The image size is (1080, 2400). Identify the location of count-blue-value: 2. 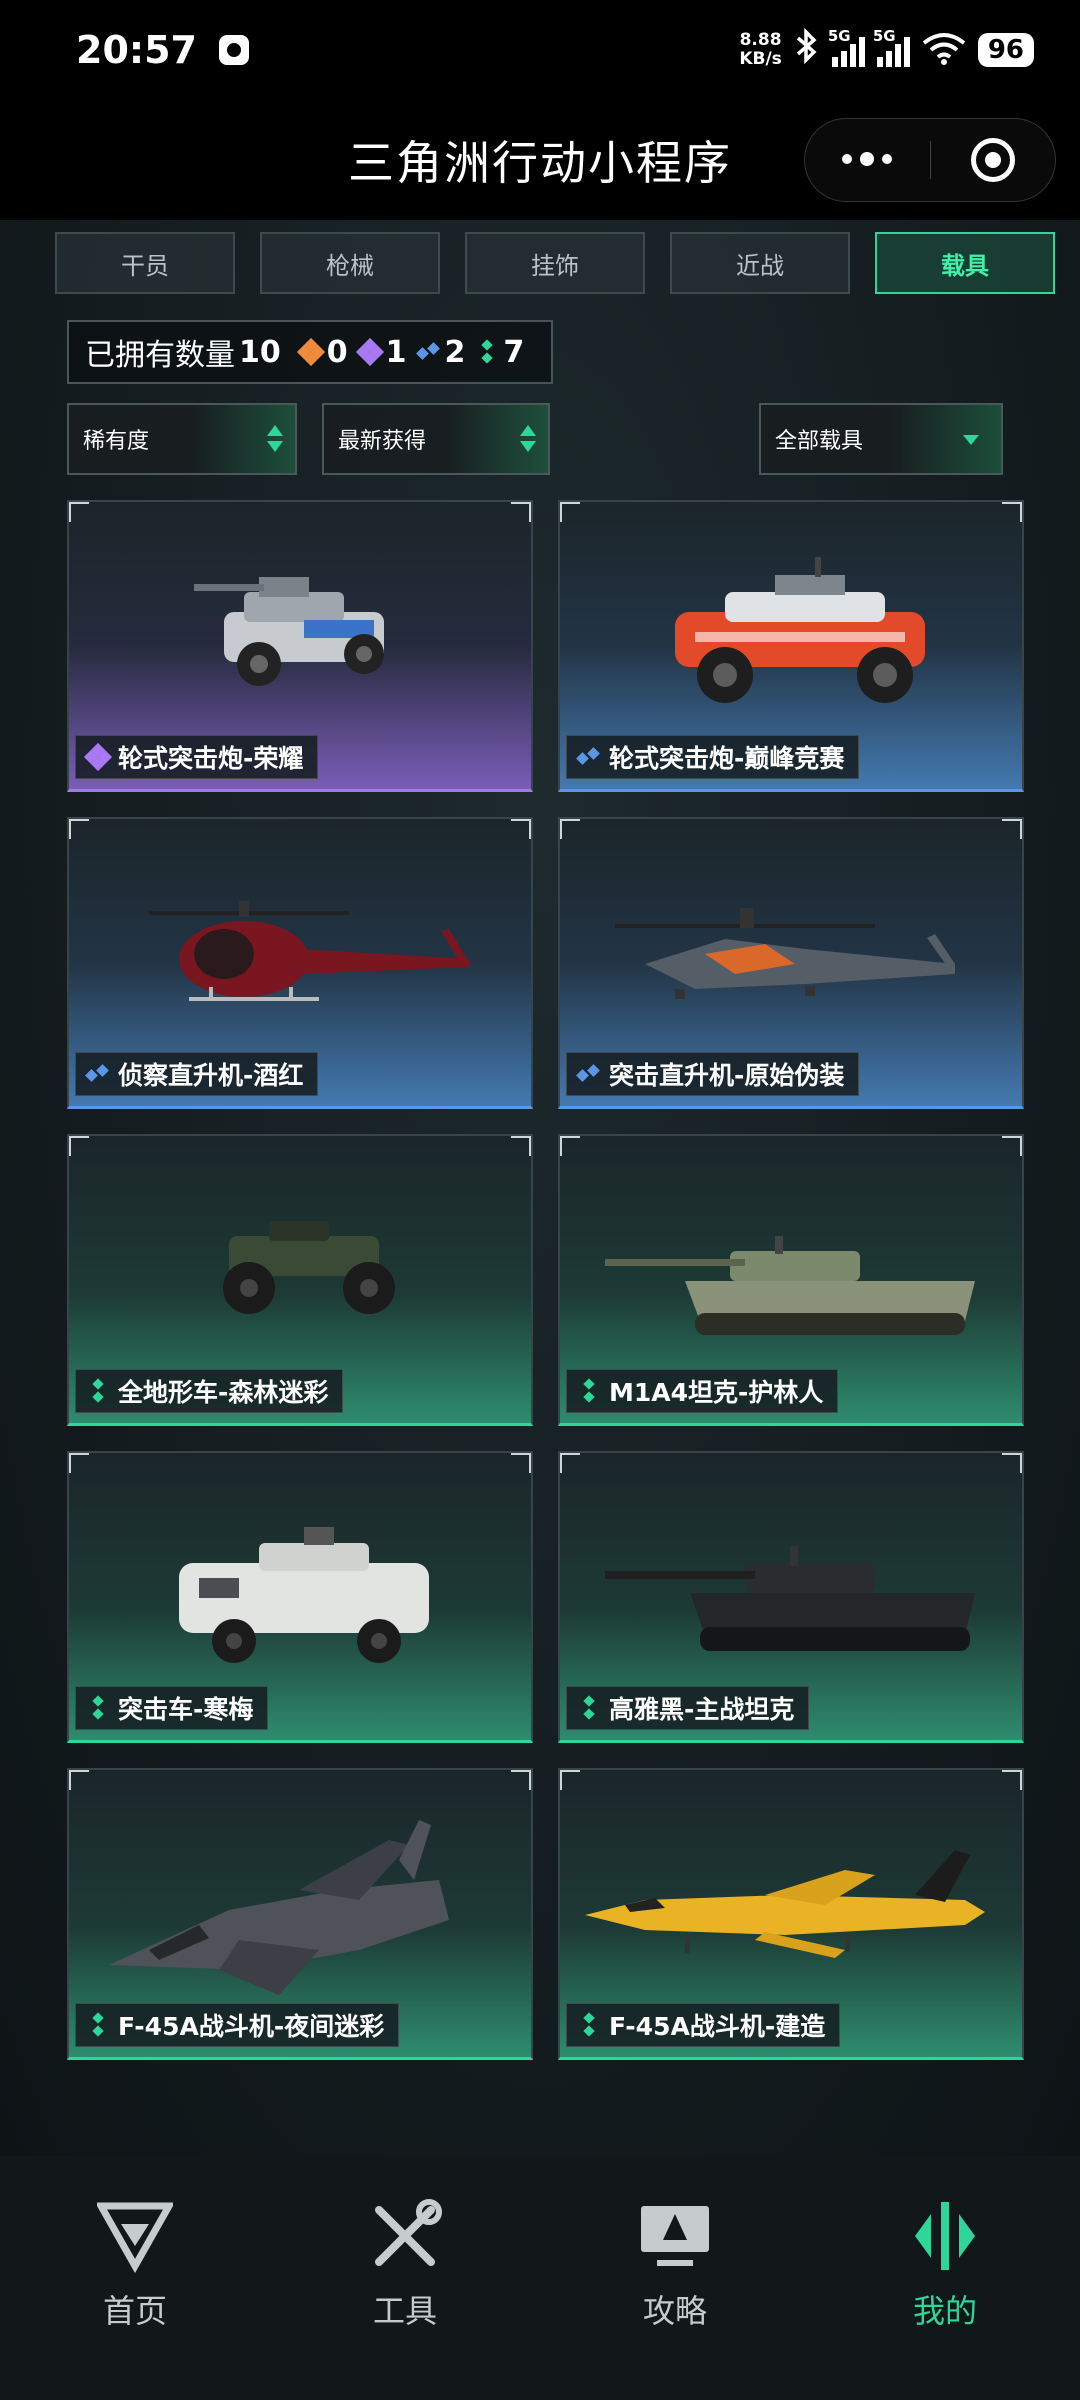
(455, 352).